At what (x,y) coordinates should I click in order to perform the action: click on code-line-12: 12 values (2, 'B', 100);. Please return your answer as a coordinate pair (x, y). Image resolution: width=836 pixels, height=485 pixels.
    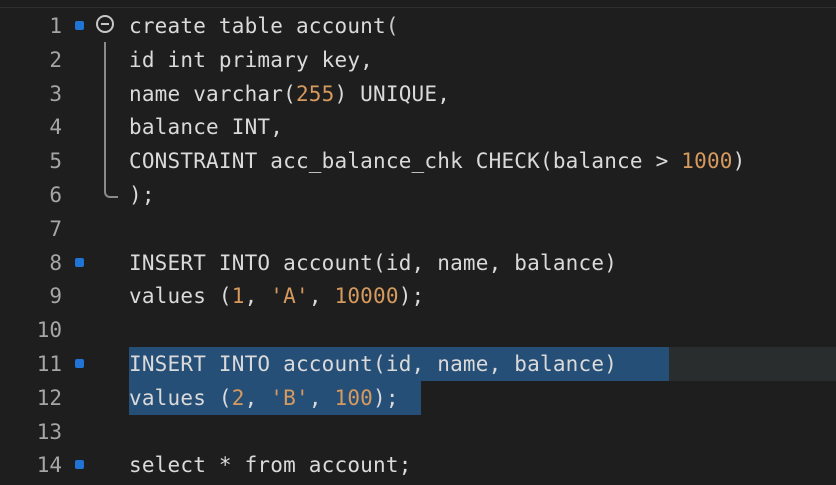
    Looking at the image, I should click on (418, 397).